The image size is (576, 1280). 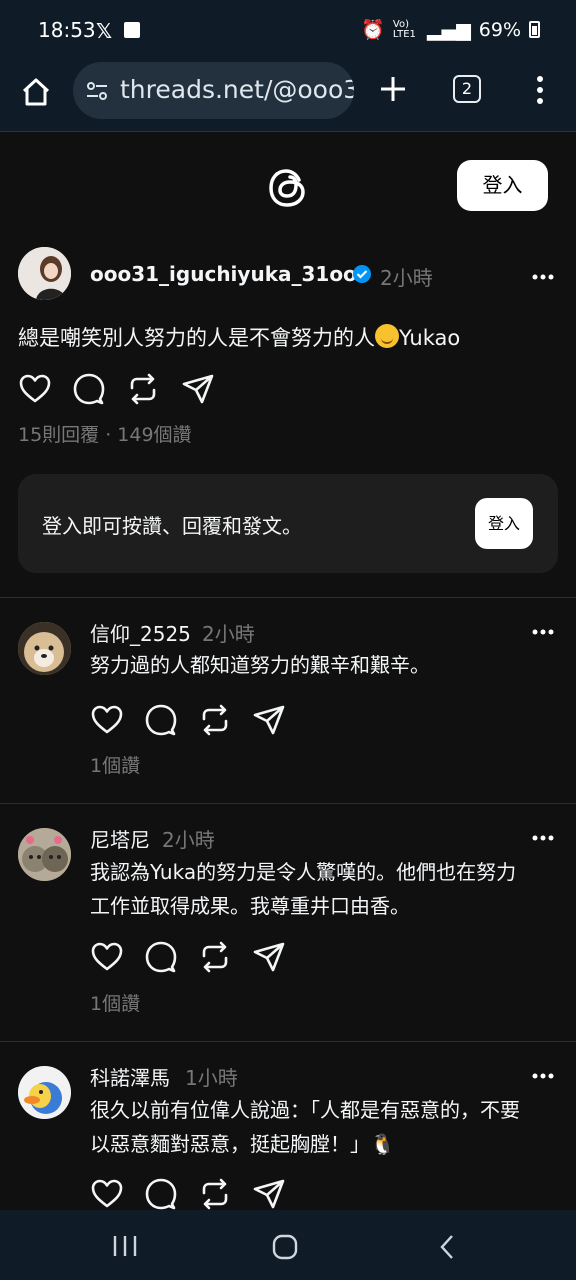 I want to click on signal-bars-icon: ▂▄▆, so click(x=448, y=29).